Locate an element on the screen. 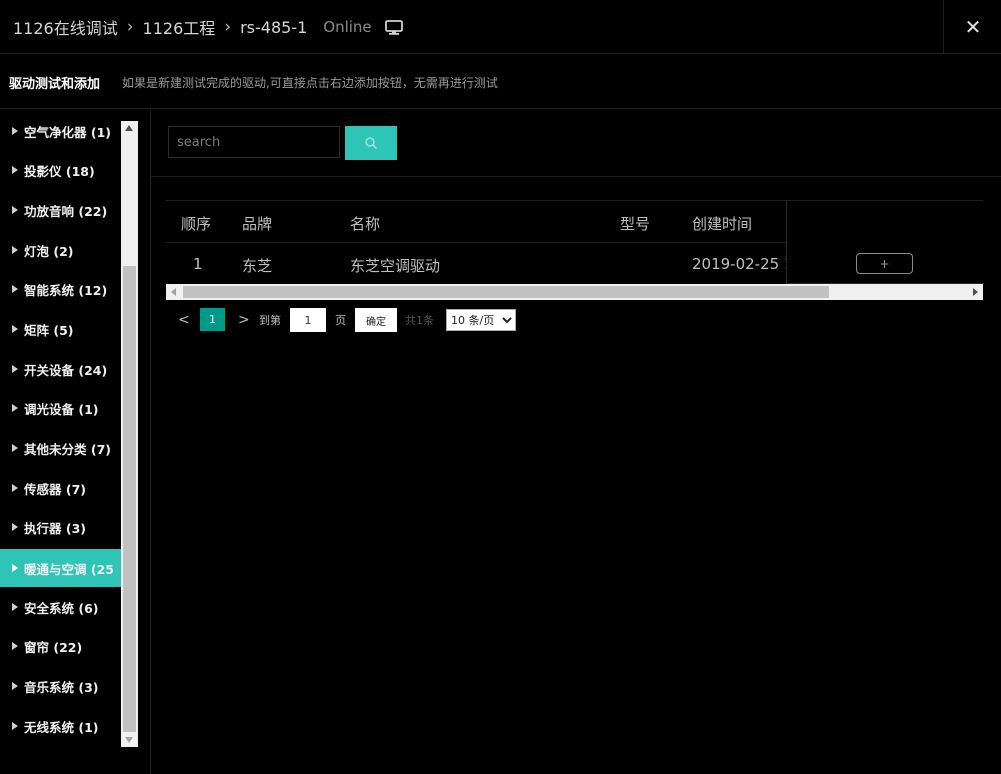 The image size is (1001, 774). column-header-model: 型号 is located at coordinates (635, 224).